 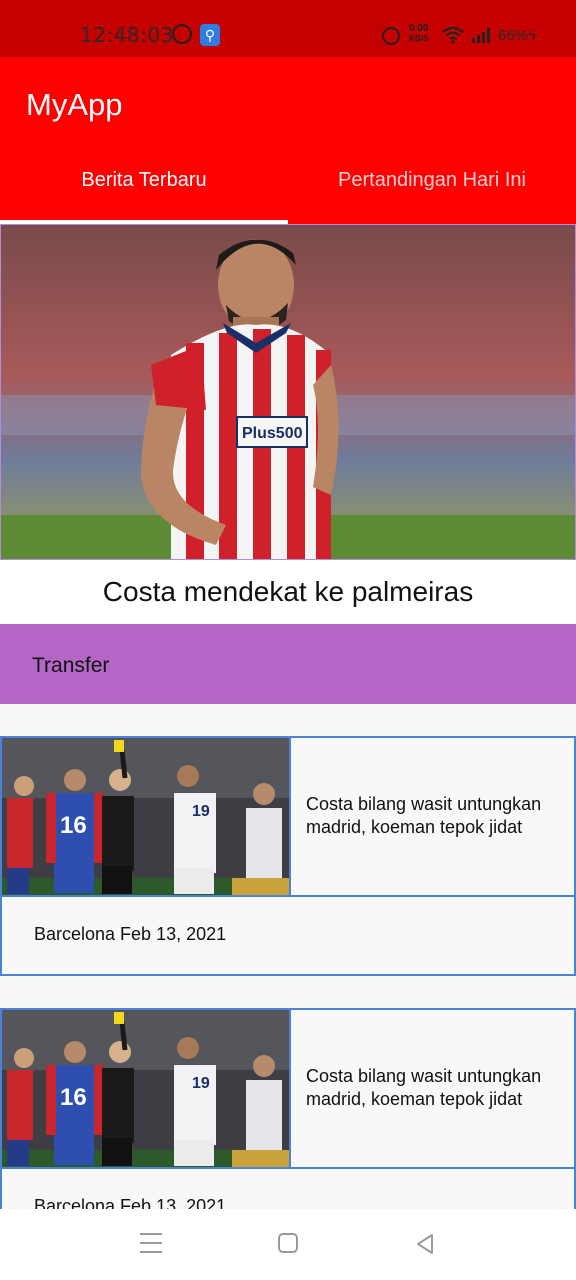 I want to click on wifi-icon, so click(x=453, y=35).